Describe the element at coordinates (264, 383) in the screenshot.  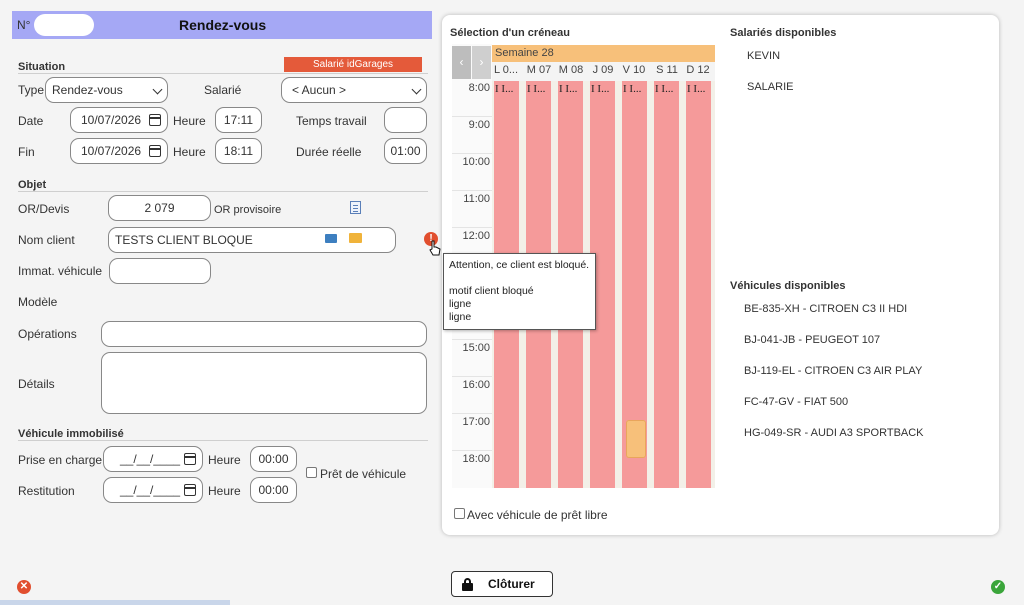
I see `details-textarea` at that location.